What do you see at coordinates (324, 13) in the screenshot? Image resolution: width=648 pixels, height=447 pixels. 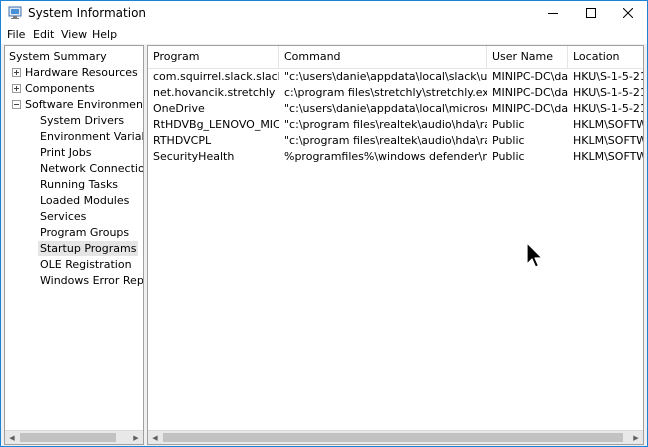 I see `title-bar: System Information` at bounding box center [324, 13].